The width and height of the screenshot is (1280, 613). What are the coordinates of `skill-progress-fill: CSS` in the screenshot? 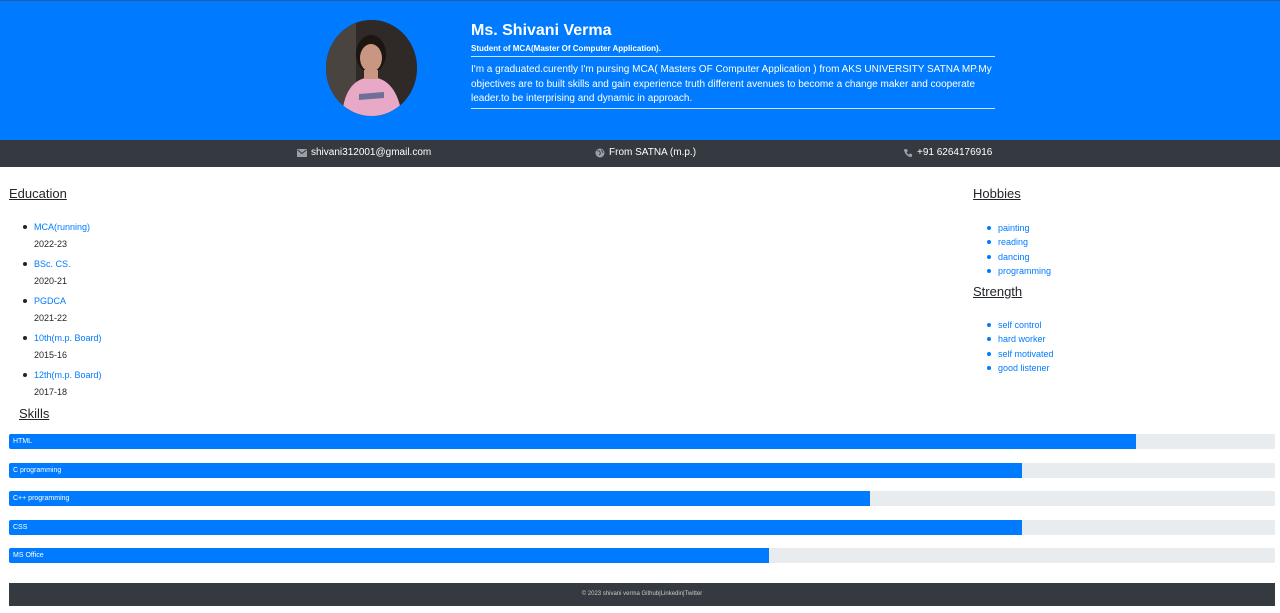 It's located at (515, 527).